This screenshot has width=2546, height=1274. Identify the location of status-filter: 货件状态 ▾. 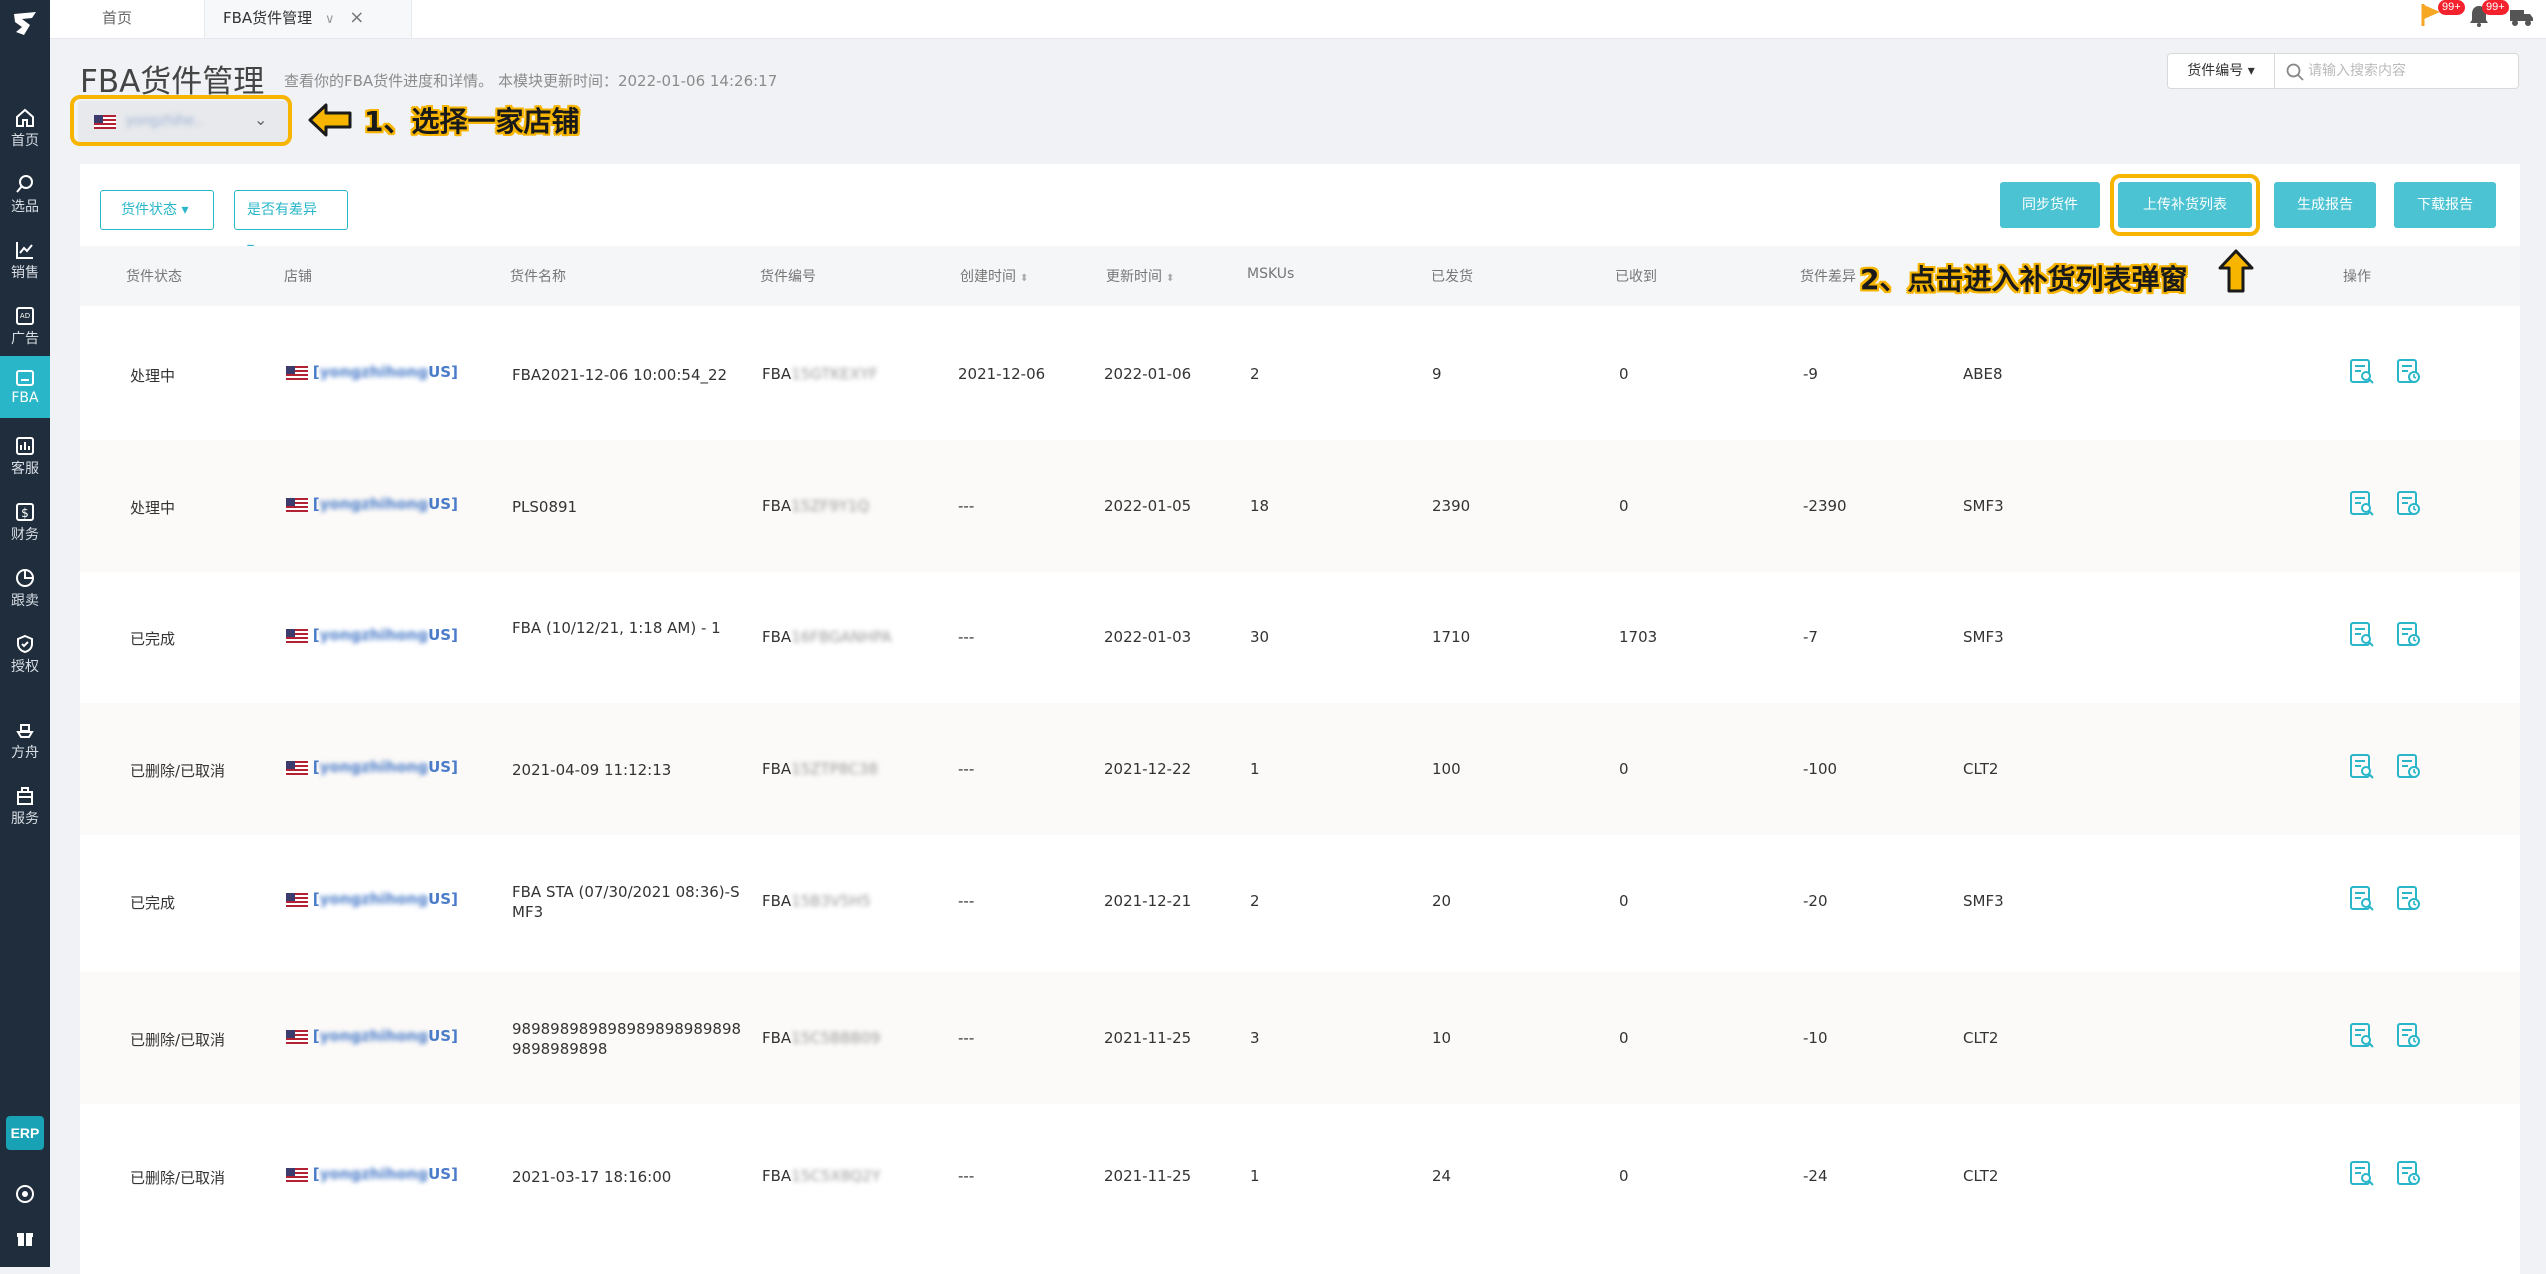
(157, 210).